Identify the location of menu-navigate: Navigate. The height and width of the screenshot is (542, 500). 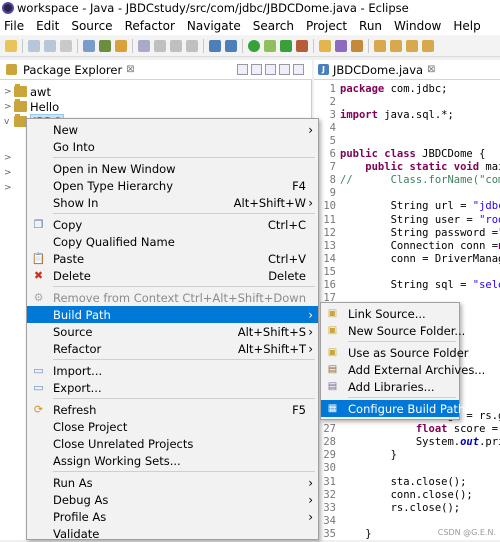
(214, 26).